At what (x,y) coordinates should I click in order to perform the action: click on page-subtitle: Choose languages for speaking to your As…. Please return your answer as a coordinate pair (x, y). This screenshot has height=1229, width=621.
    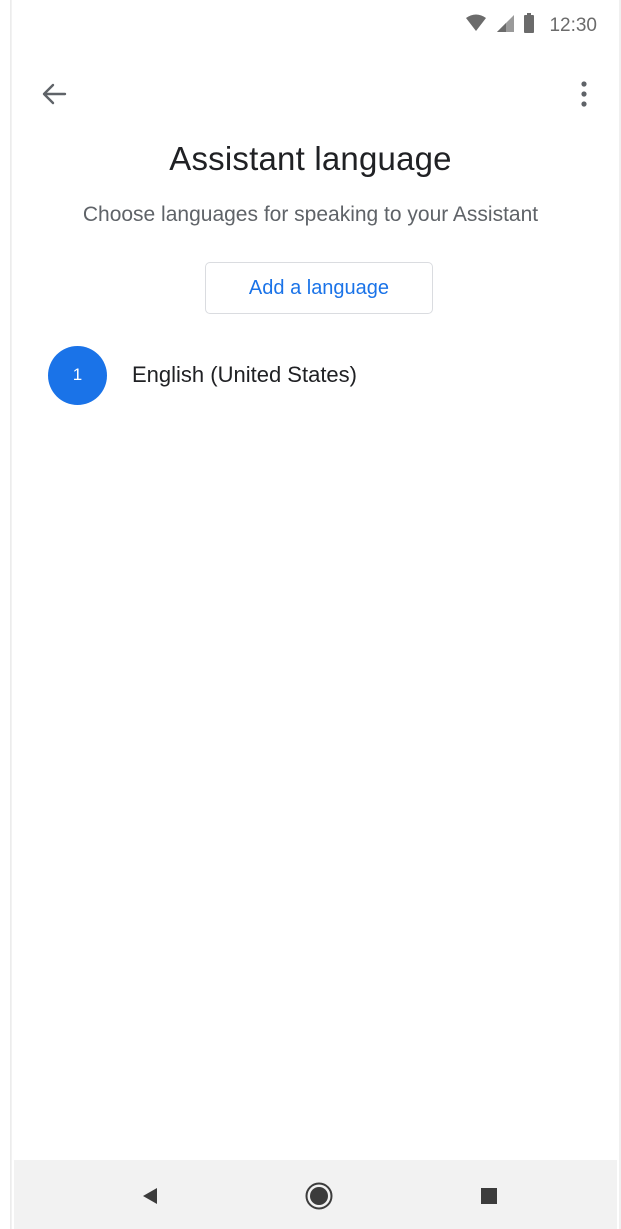
    Looking at the image, I should click on (310, 214).